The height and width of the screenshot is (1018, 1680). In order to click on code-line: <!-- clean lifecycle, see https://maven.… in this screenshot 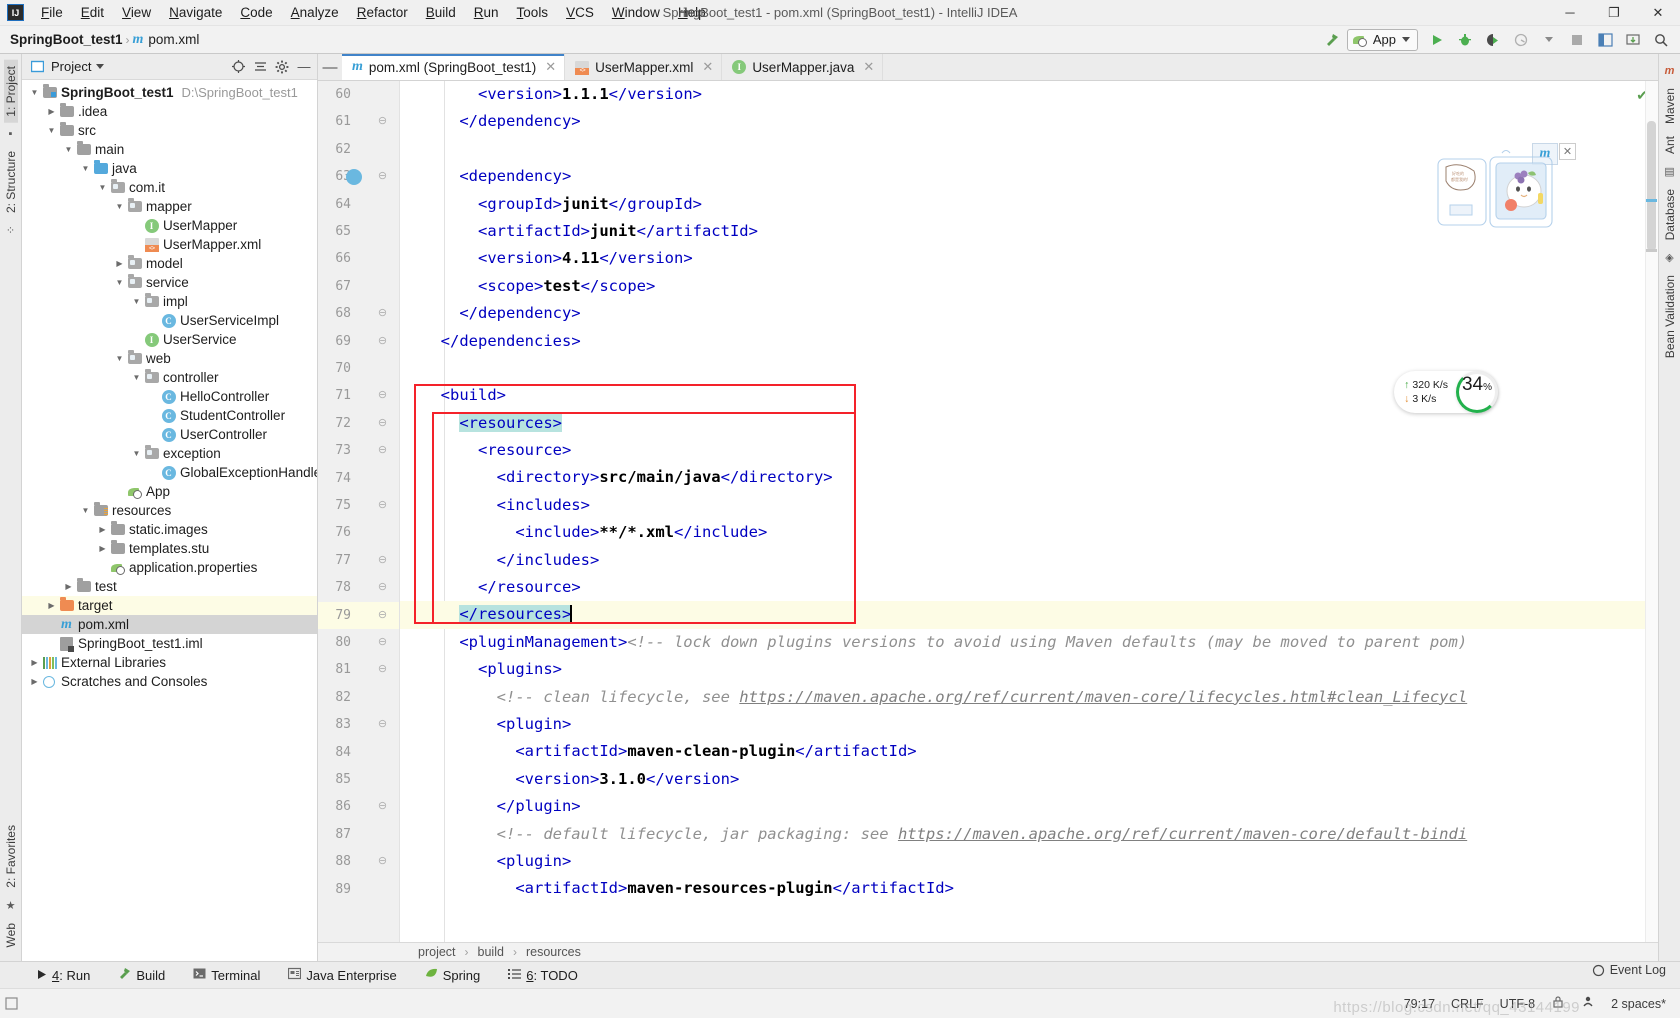, I will do `click(1029, 697)`.